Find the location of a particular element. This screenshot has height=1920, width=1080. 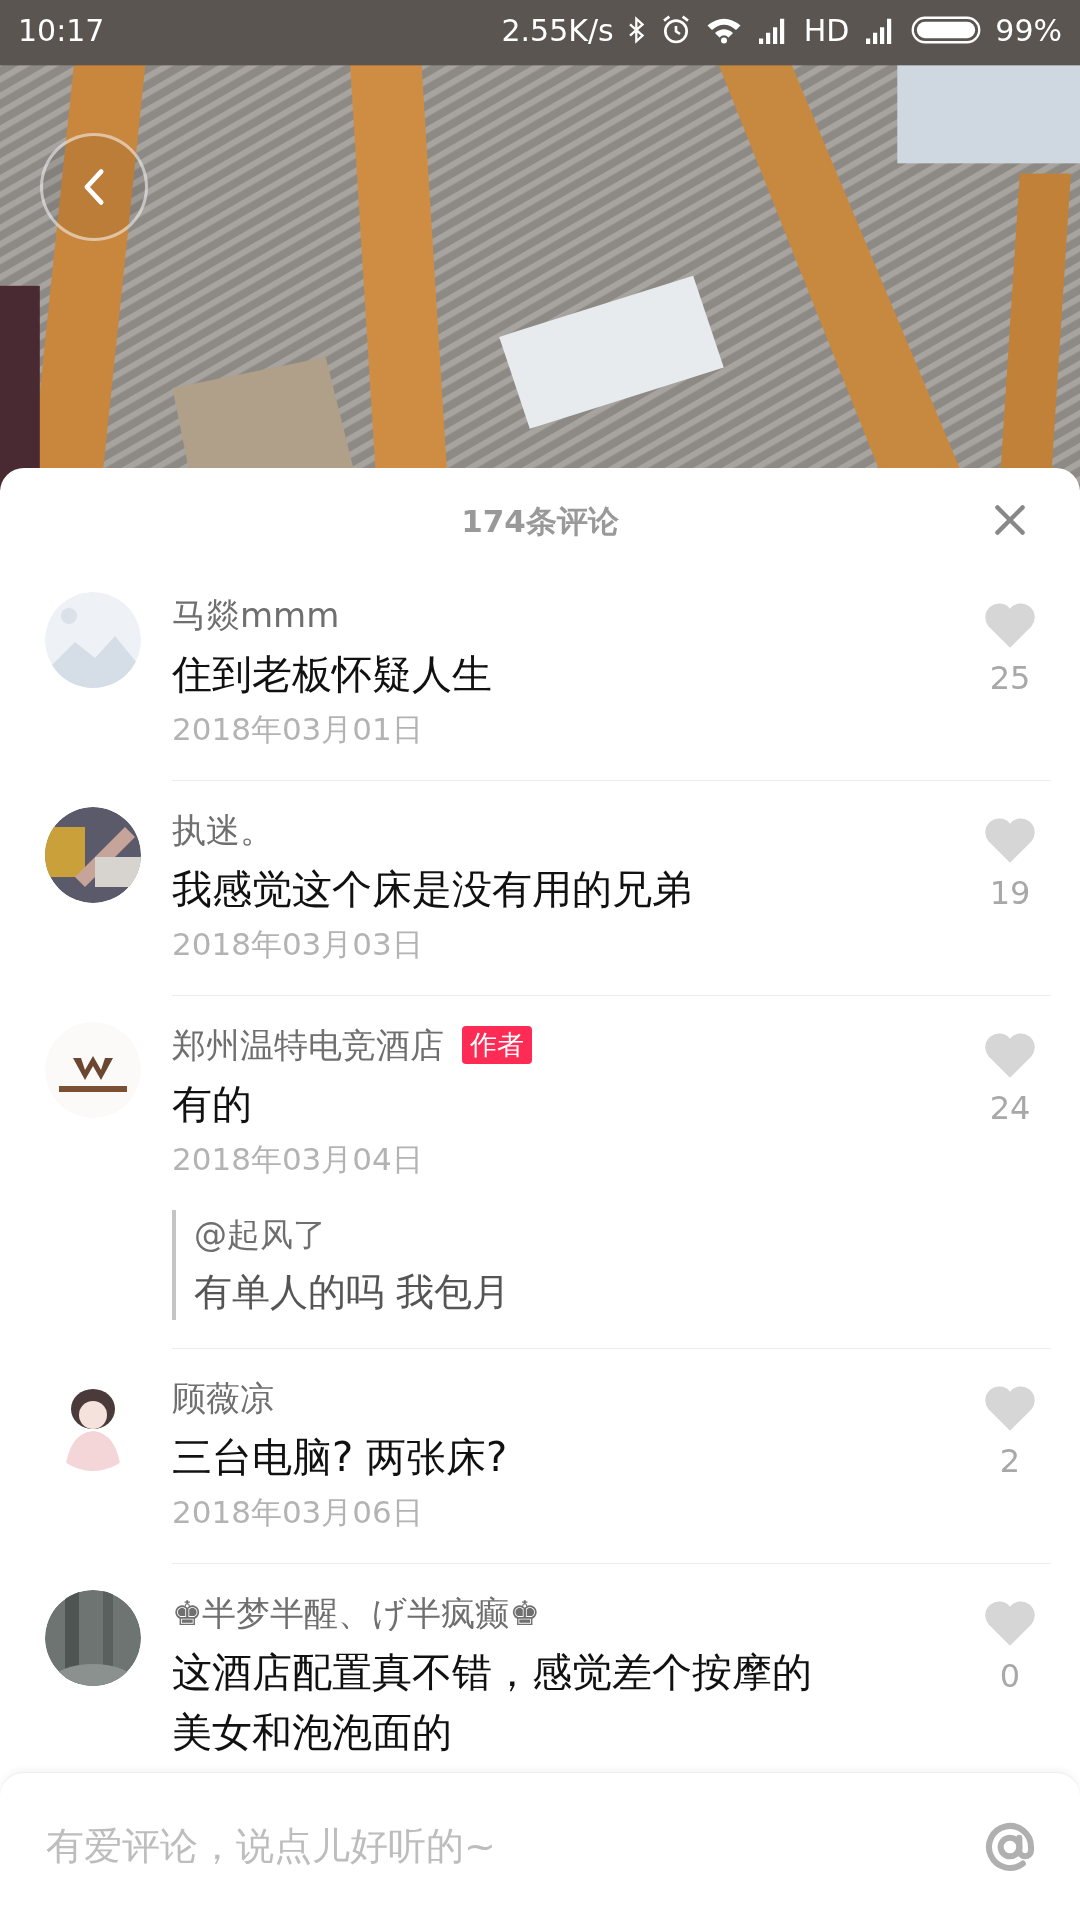

like-count: 25 is located at coordinates (1010, 678).